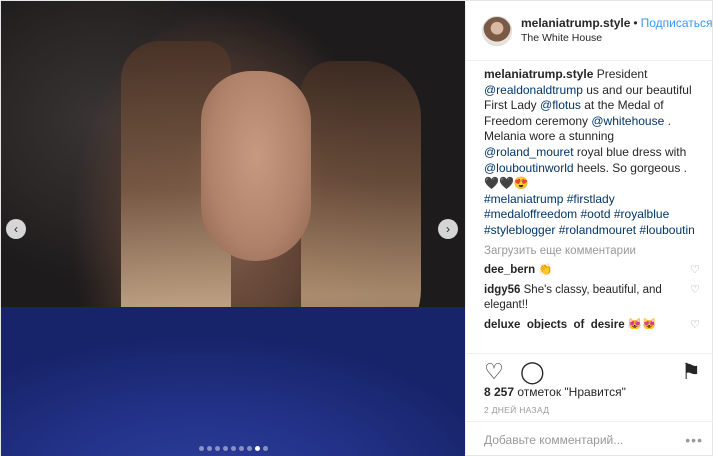  What do you see at coordinates (502, 290) in the screenshot?
I see `comment-username: idgy56` at bounding box center [502, 290].